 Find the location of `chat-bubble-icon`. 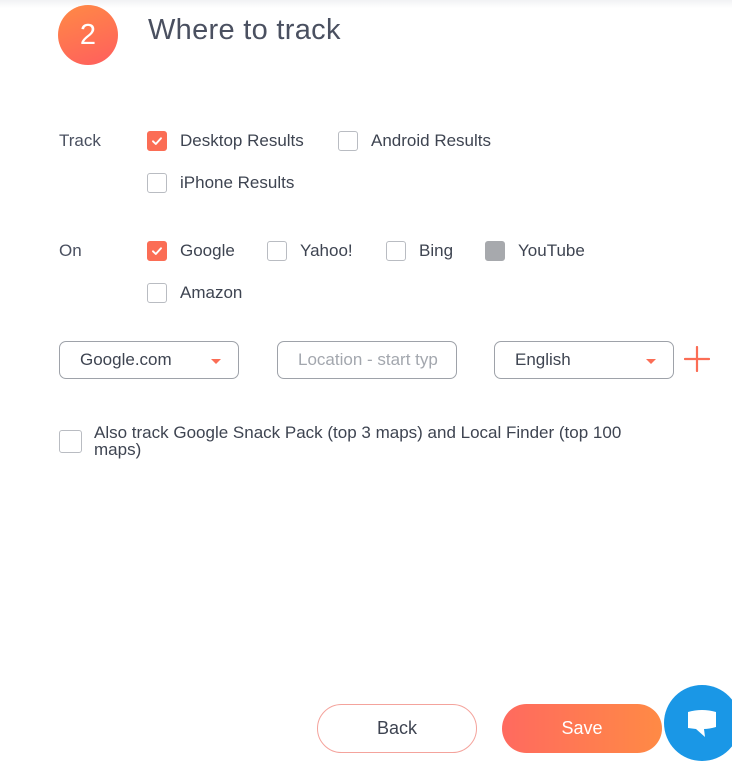

chat-bubble-icon is located at coordinates (702, 723).